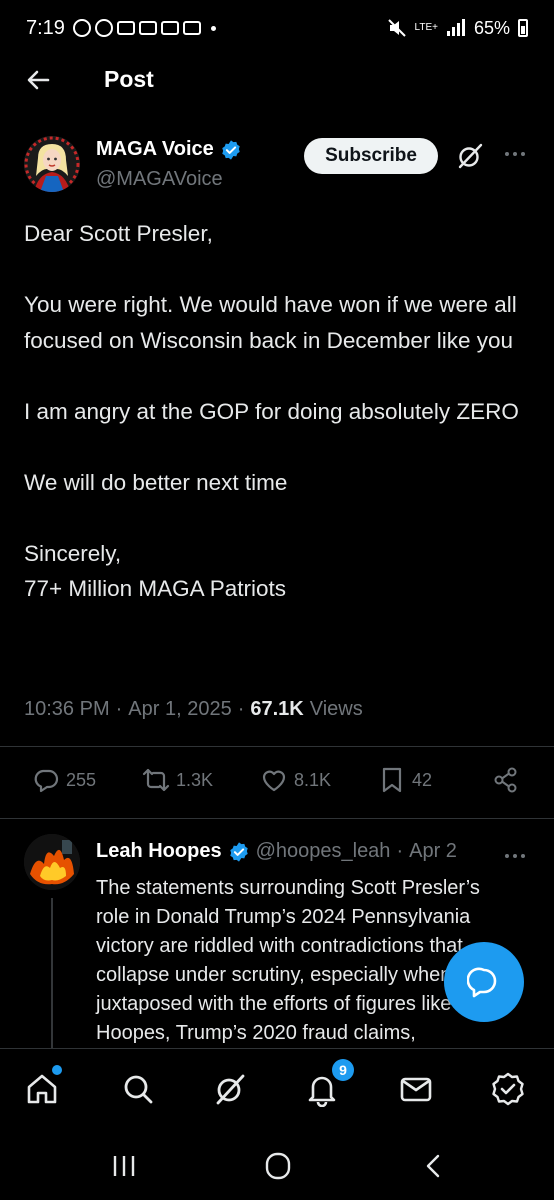 The width and height of the screenshot is (554, 1200). What do you see at coordinates (213, 28) in the screenshot?
I see `more-notifications-dot` at bounding box center [213, 28].